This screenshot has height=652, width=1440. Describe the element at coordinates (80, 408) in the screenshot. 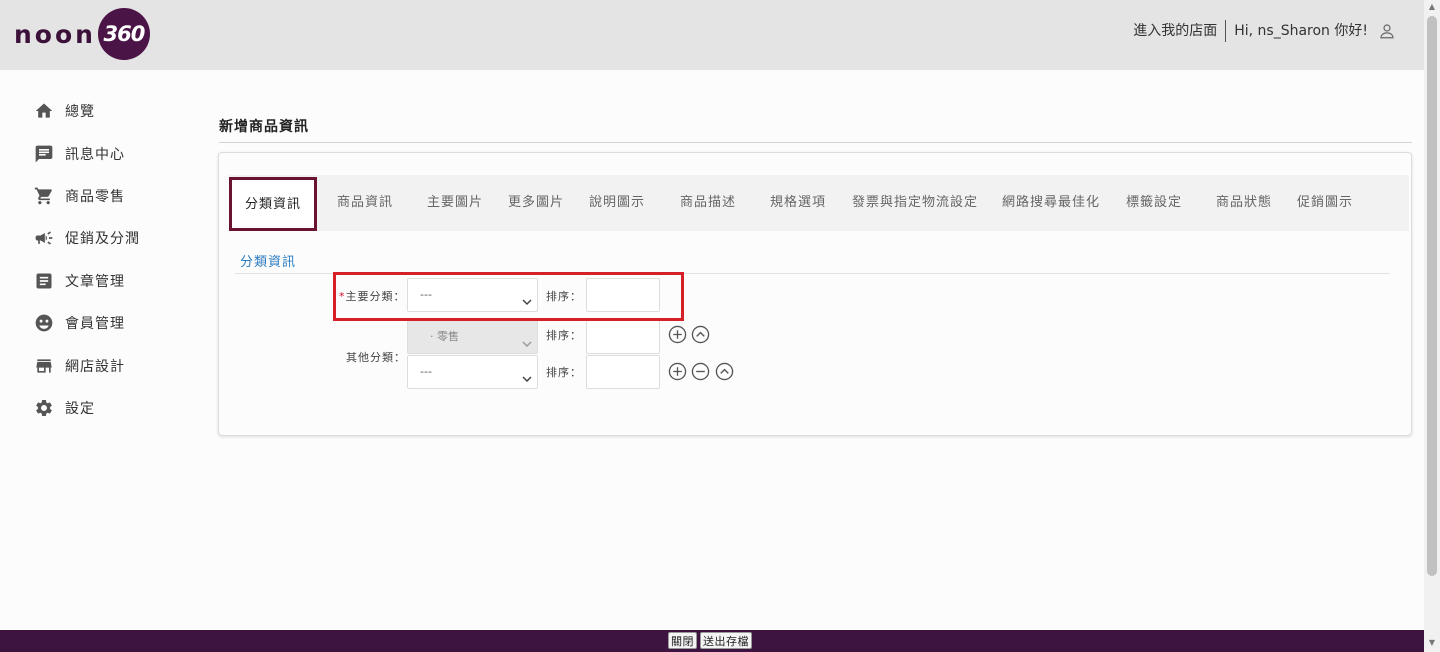

I see `sidebar-item-label: 設定` at that location.